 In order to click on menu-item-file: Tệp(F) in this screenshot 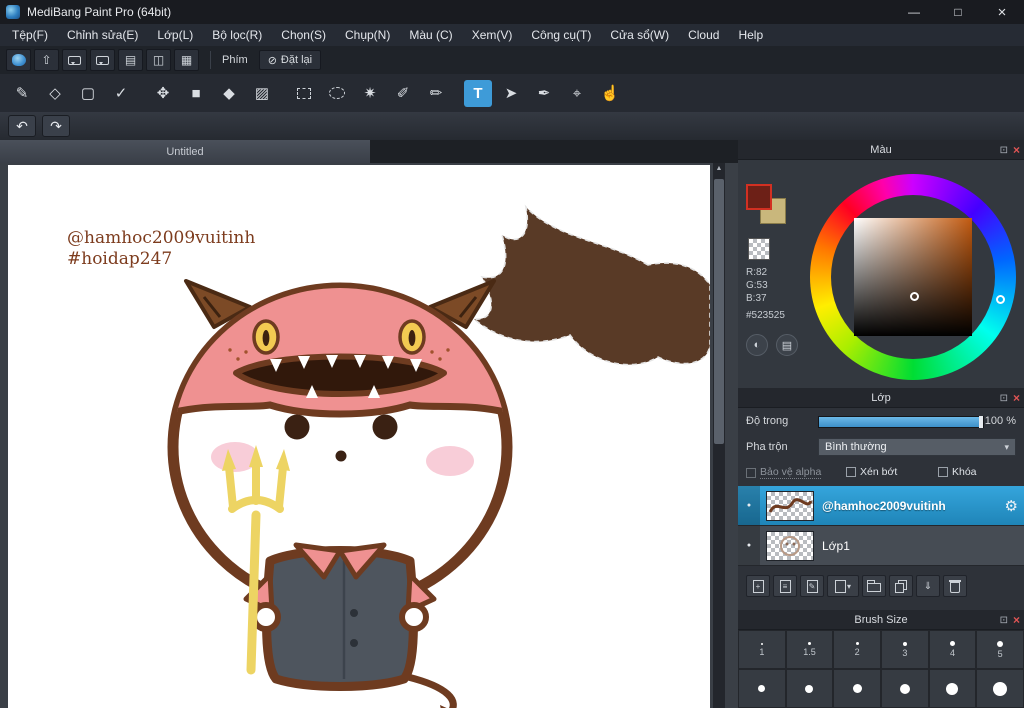, I will do `click(30, 35)`.